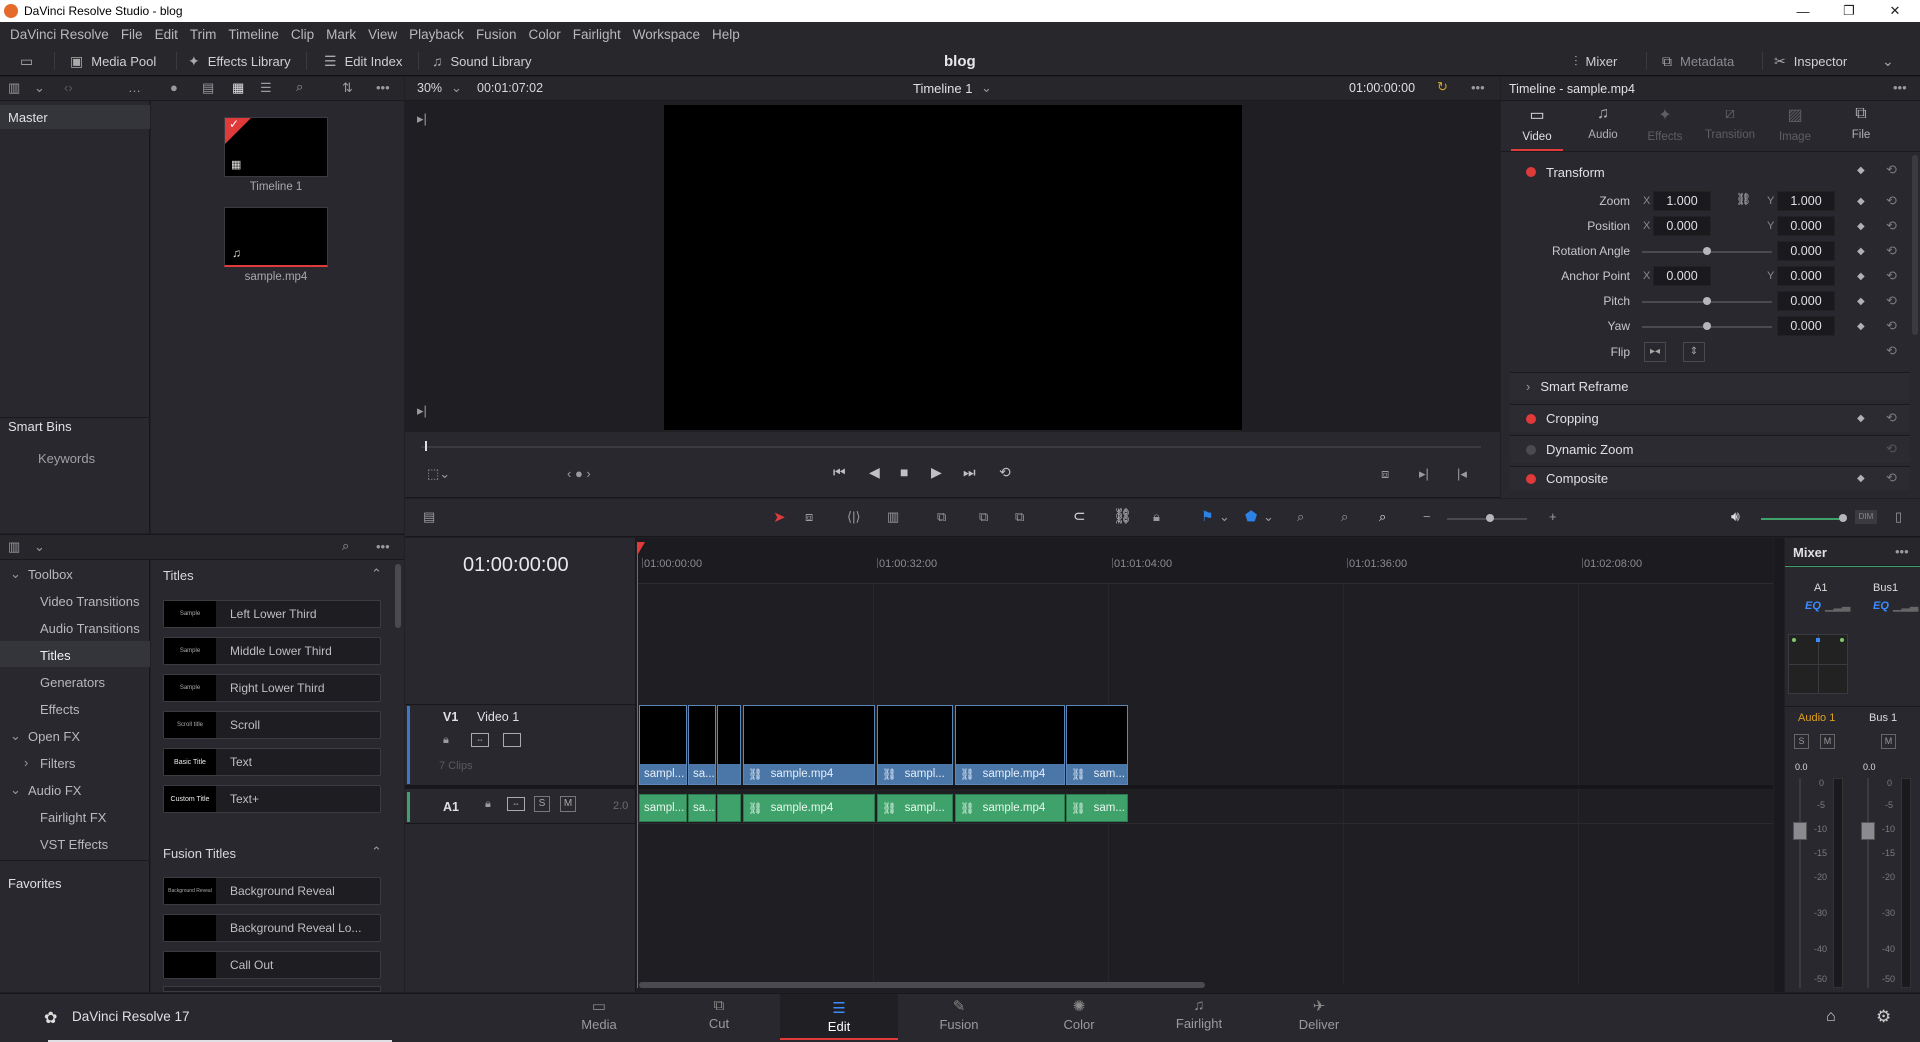 This screenshot has width=1920, height=1042. What do you see at coordinates (54, 736) in the screenshot?
I see `tree-open-fx: Open FX` at bounding box center [54, 736].